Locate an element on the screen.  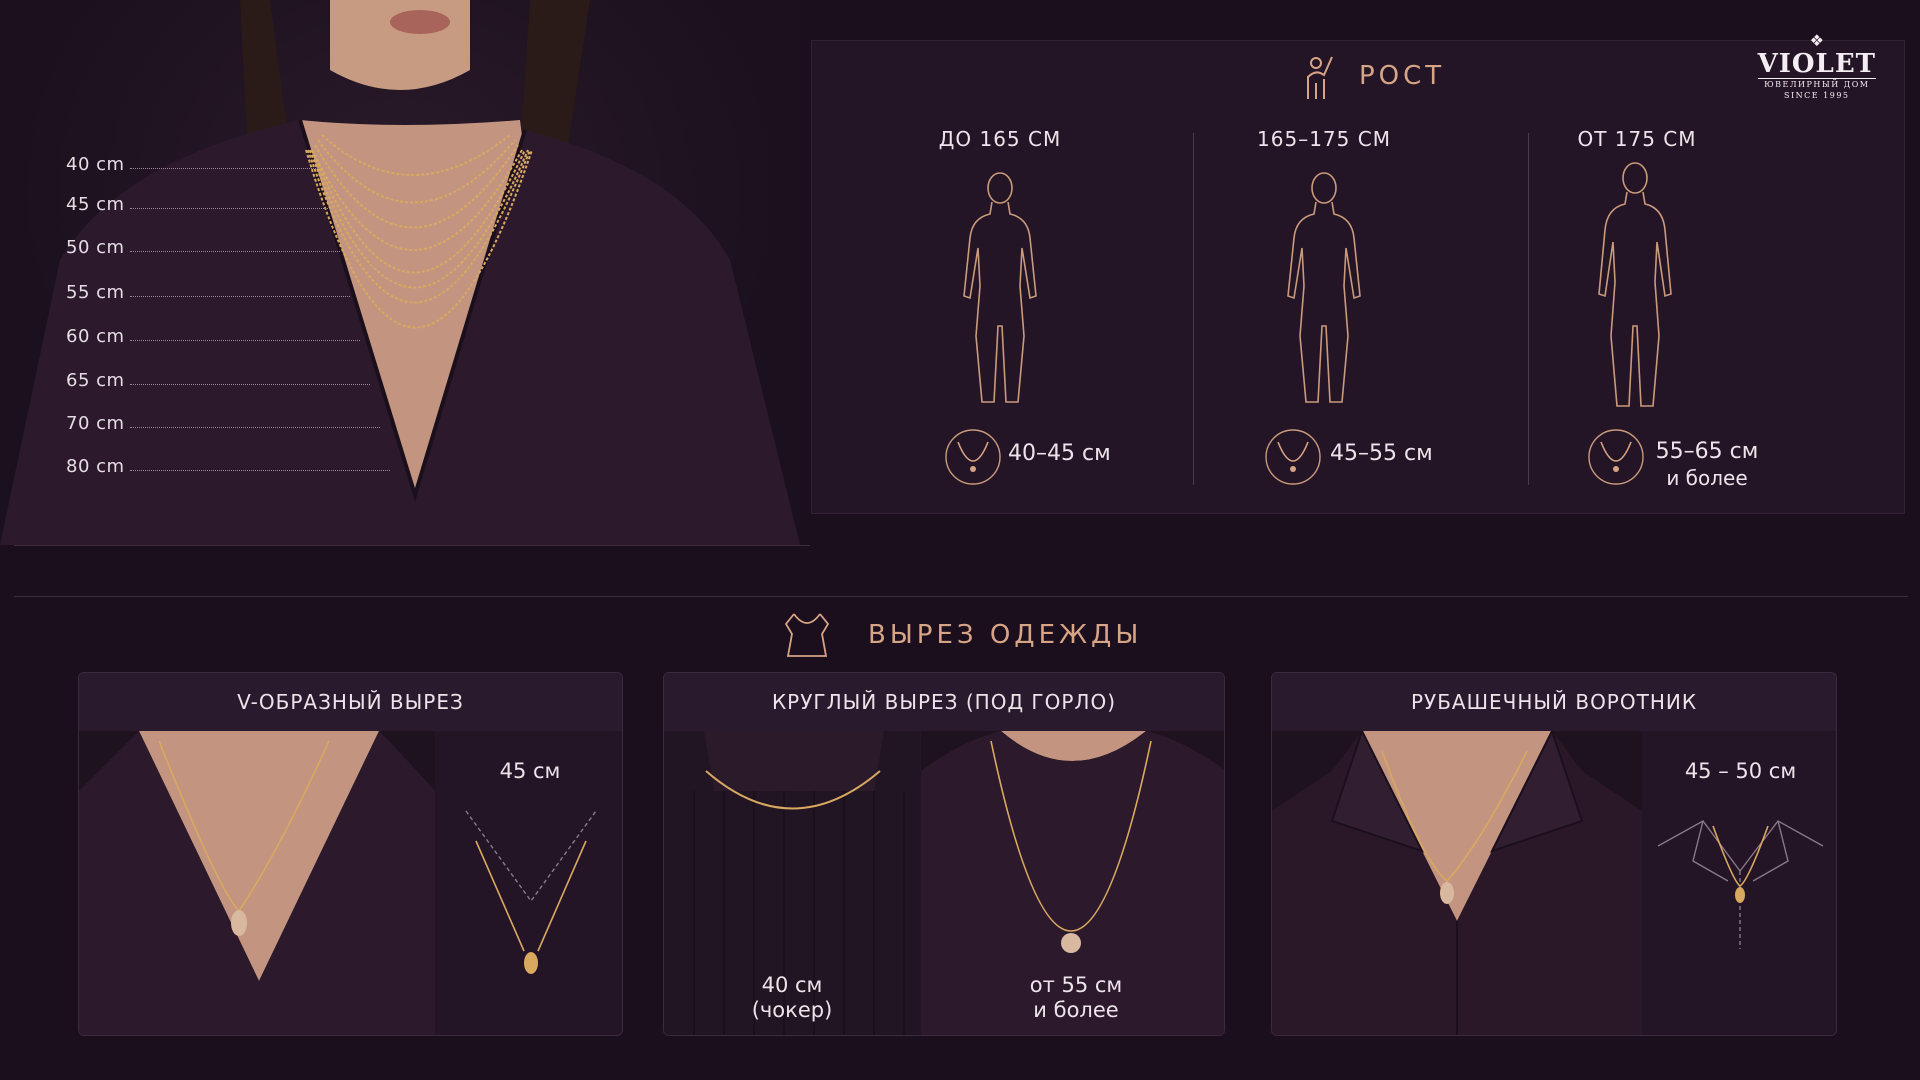
v-neck-photo is located at coordinates (257, 883).